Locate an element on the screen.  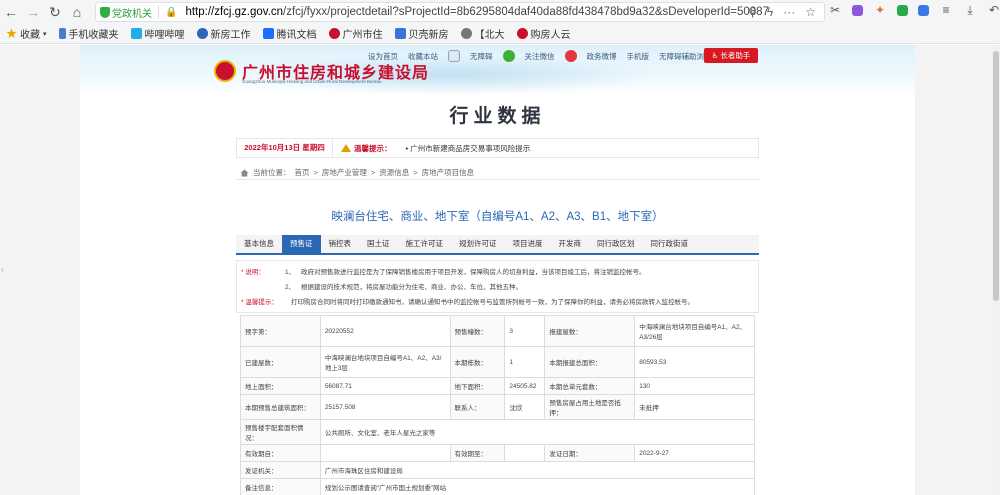
more-icon: ··· is located at coordinates (789, 12).